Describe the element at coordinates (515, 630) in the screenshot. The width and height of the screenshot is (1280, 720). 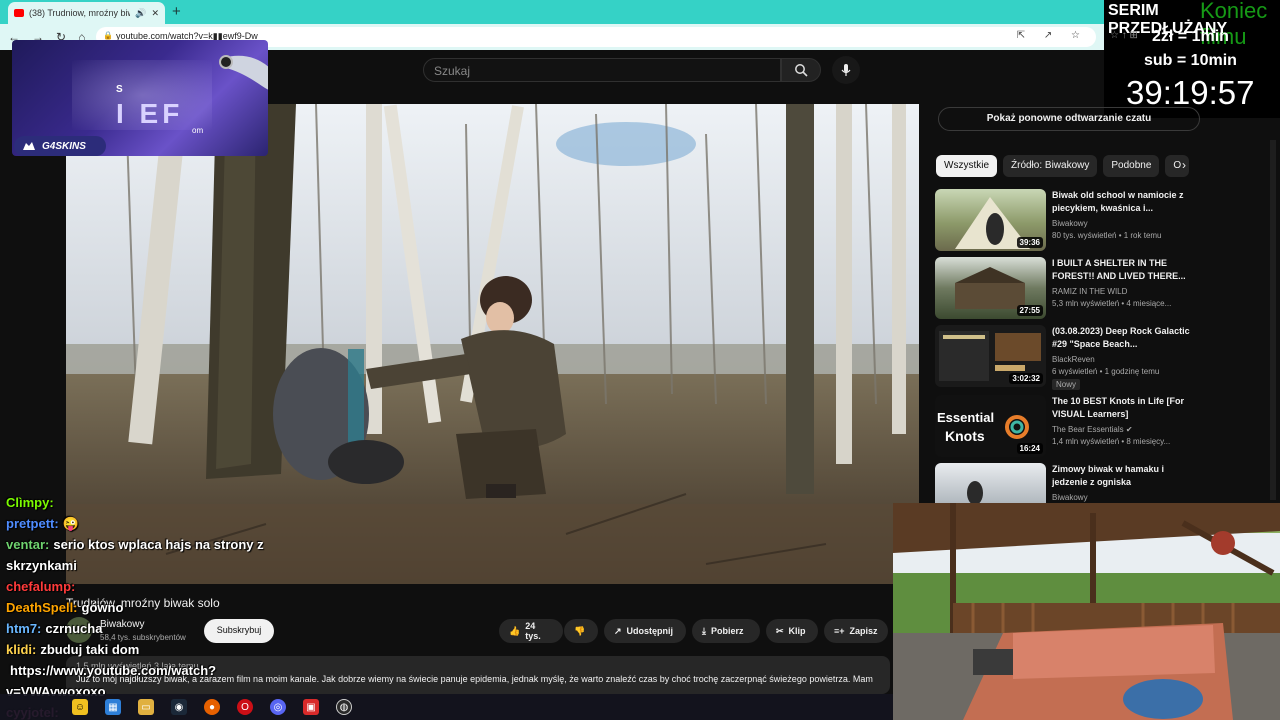
I see `thumbs-up-icon: 👍` at that location.